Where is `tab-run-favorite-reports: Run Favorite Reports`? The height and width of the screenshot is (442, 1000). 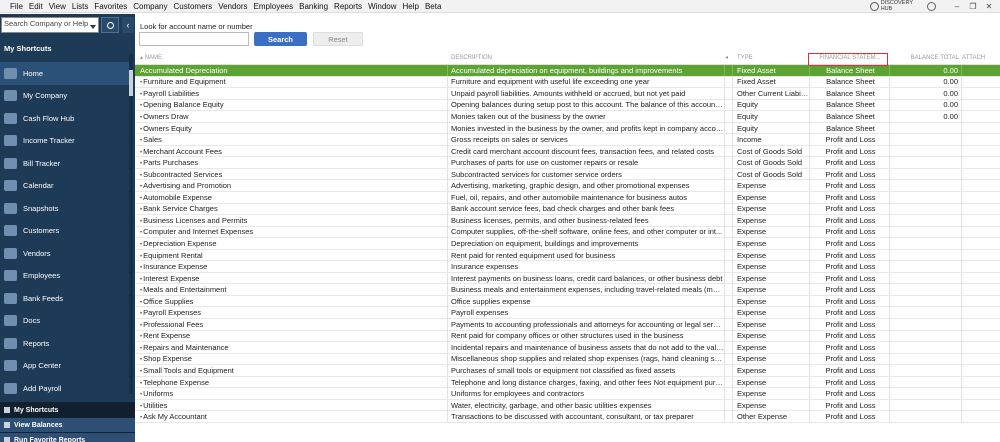 tab-run-favorite-reports: Run Favorite Reports is located at coordinates (67, 437).